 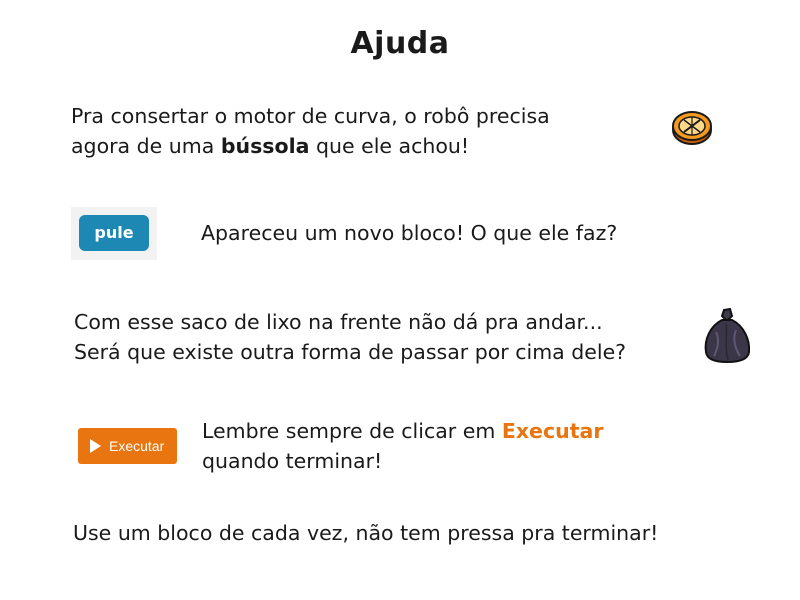 I want to click on tip-new-block-text: Apareceu um novo bloco! O que ele faz?, so click(x=409, y=233).